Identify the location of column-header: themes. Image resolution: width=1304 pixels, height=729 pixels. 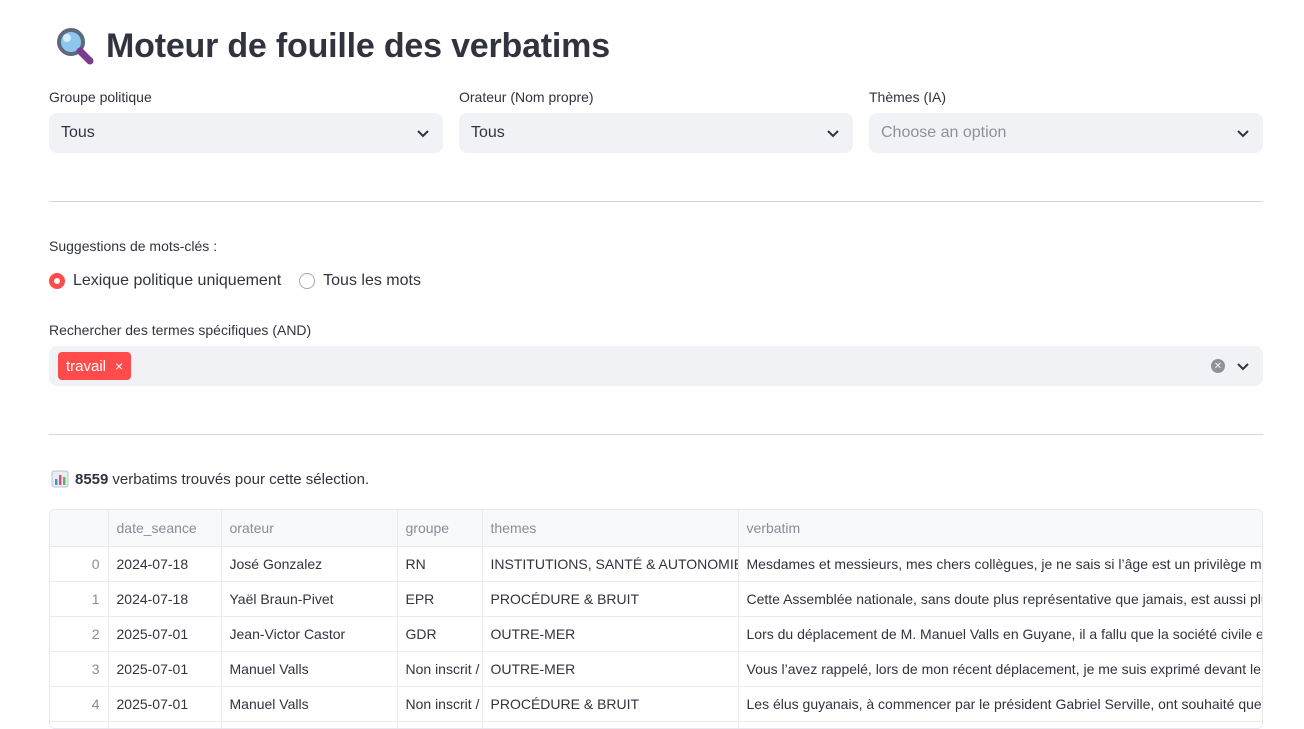
(610, 528).